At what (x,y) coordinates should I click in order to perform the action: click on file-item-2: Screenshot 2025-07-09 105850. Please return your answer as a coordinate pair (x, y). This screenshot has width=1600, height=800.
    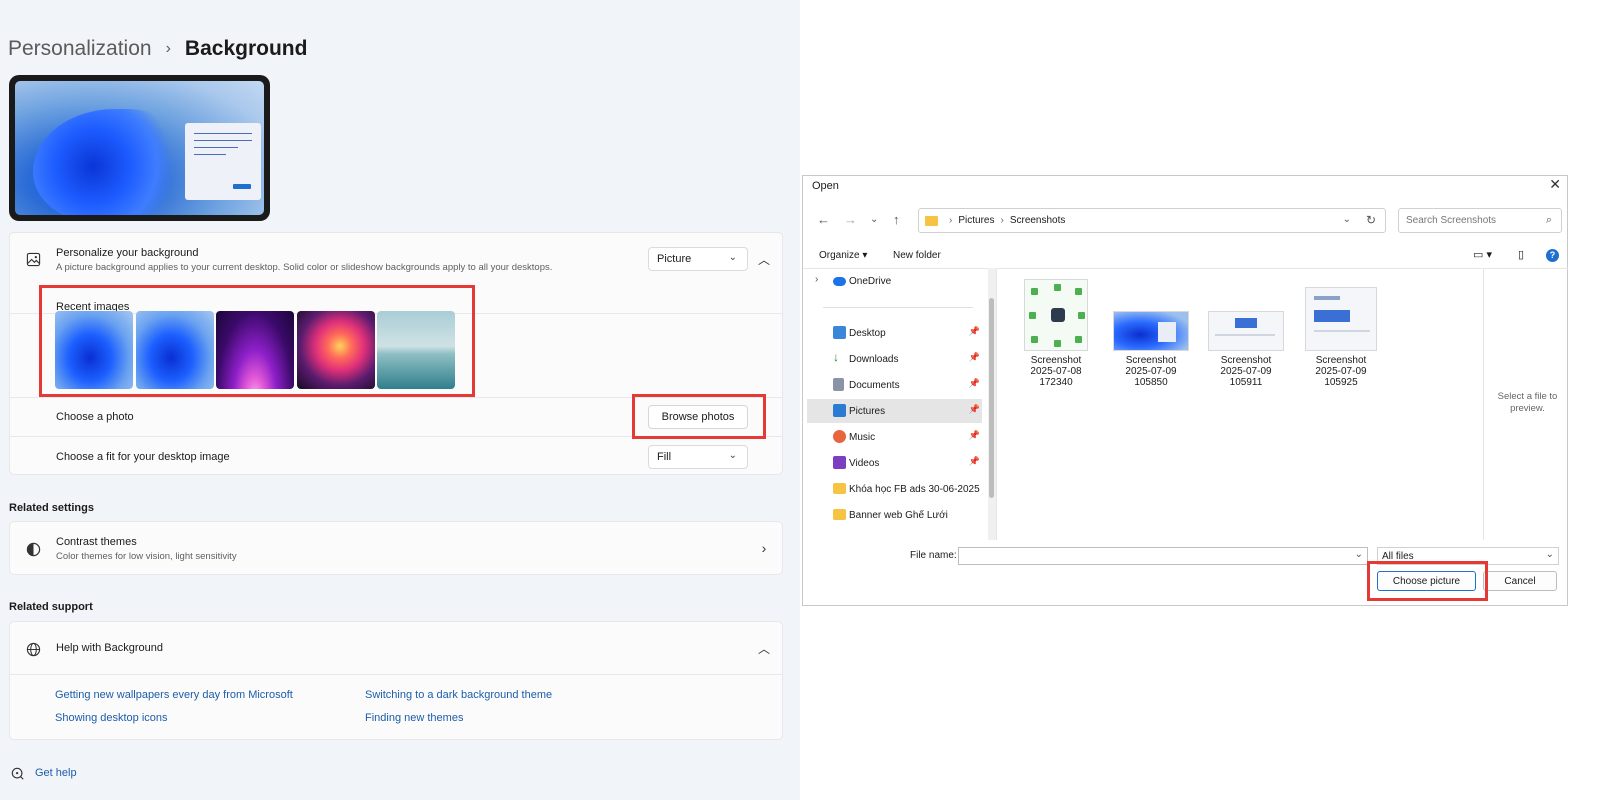
    Looking at the image, I should click on (1151, 333).